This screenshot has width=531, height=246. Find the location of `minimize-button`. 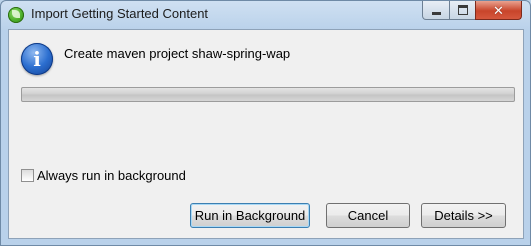

minimize-button is located at coordinates (436, 10).